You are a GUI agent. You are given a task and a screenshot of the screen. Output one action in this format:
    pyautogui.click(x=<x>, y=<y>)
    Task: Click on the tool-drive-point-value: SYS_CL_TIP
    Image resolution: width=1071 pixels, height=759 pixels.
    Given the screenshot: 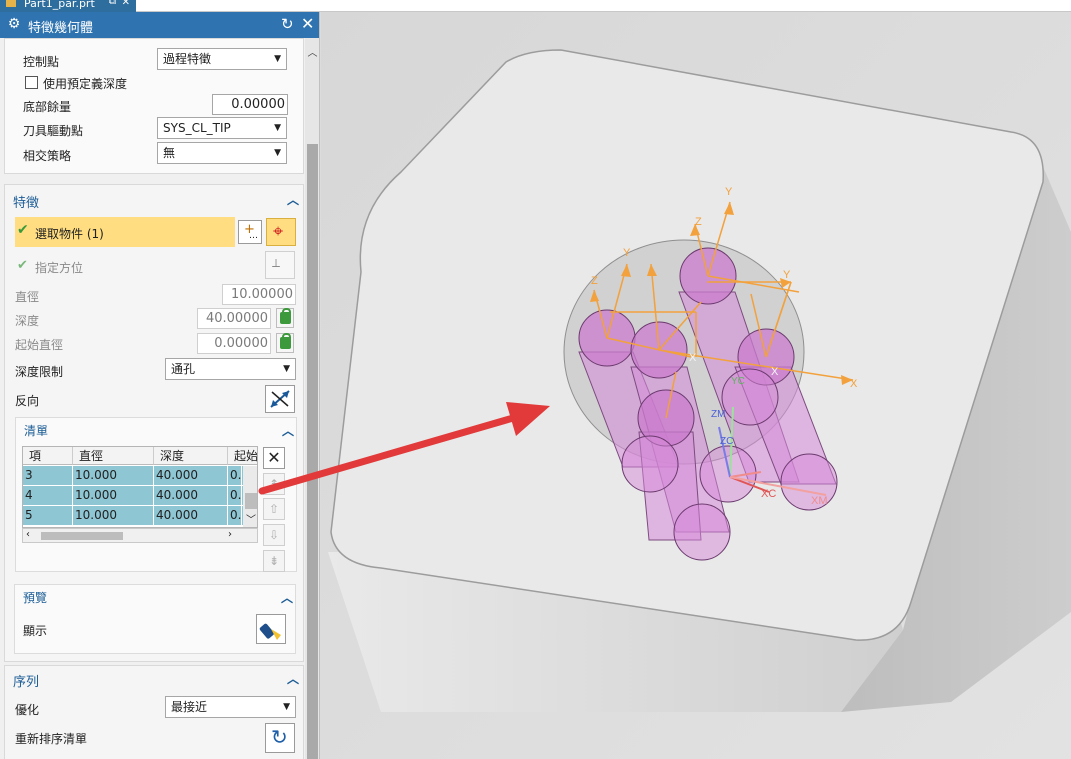 What is the action you would take?
    pyautogui.click(x=197, y=128)
    